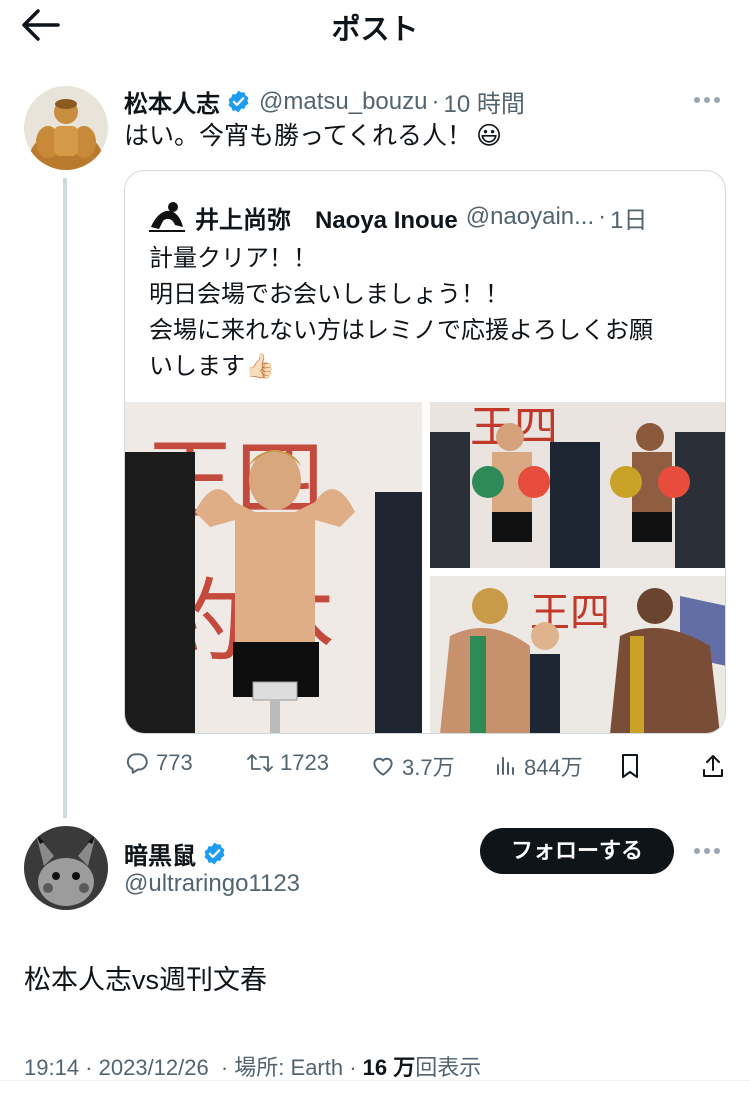 The height and width of the screenshot is (1093, 750). I want to click on post-time: 19:14, so click(51, 1068).